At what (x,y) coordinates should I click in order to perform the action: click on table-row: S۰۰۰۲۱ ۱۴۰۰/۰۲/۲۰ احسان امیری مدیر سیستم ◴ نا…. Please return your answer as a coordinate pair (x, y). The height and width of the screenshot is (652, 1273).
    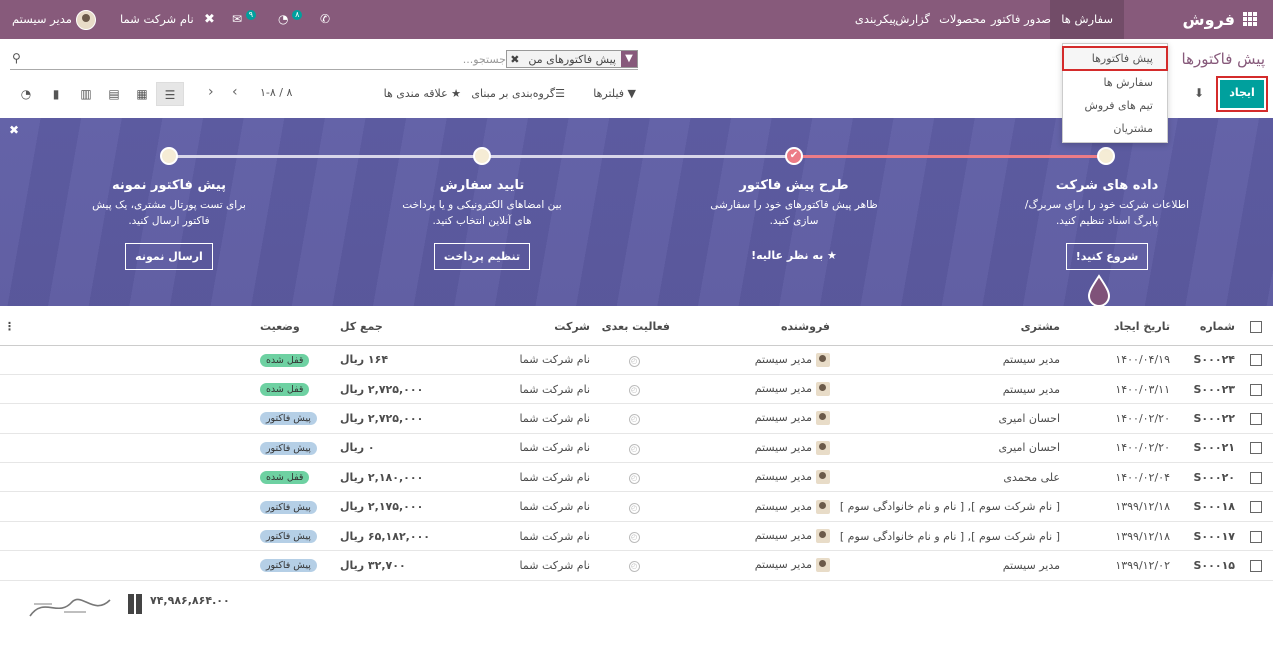
    Looking at the image, I should click on (636, 448).